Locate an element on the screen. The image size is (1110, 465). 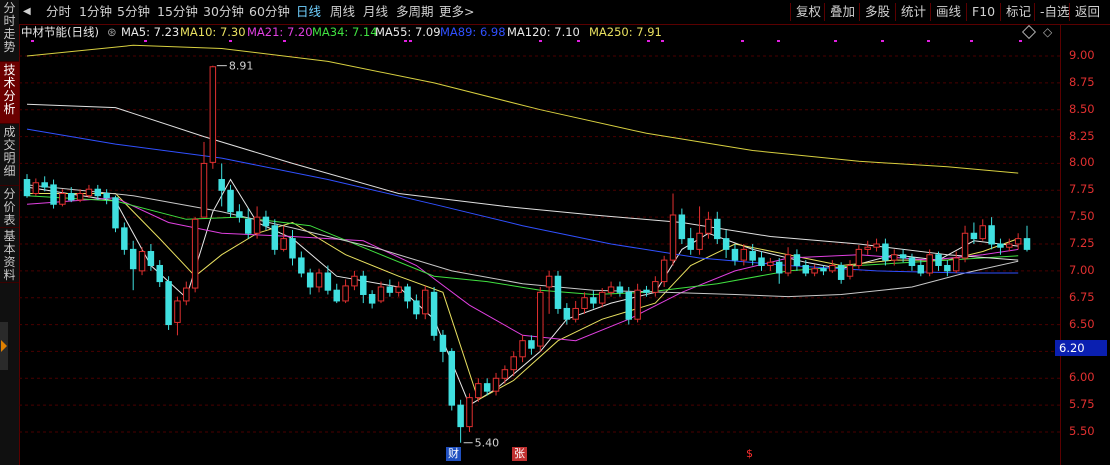
period-tab-4: 15分钟 is located at coordinates (177, 12).